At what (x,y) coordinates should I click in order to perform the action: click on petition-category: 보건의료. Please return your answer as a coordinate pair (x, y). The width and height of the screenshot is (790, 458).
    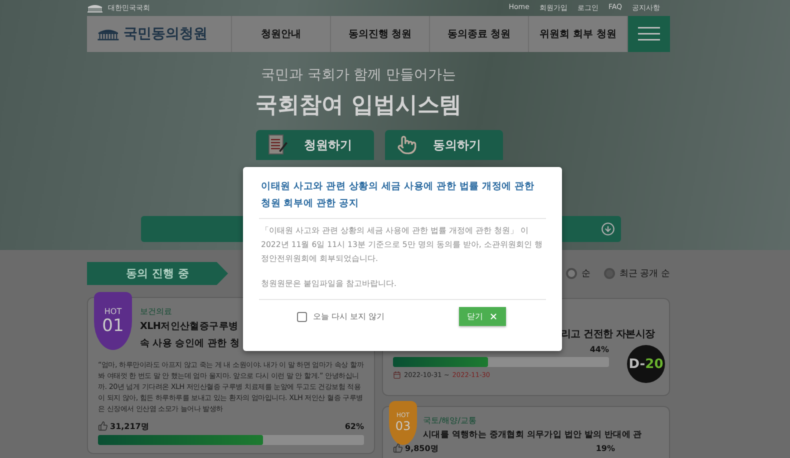
    Looking at the image, I should click on (156, 311).